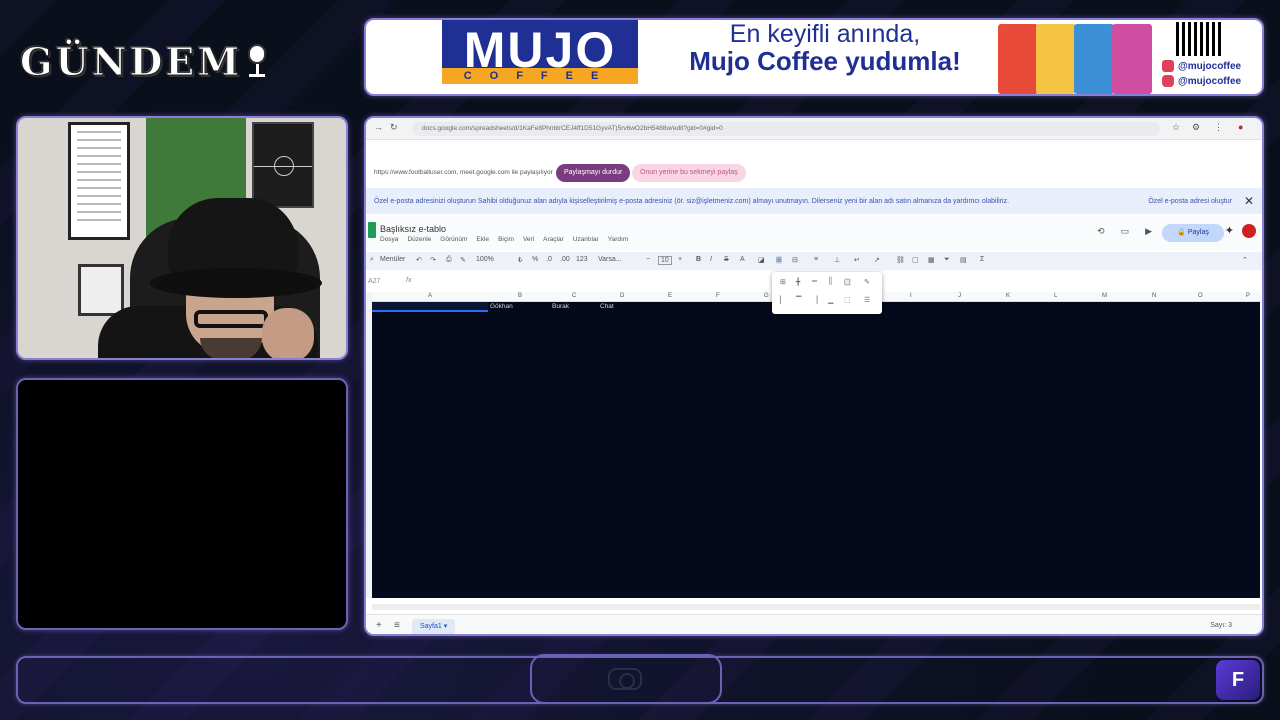  Describe the element at coordinates (816, 259) in the screenshot. I see `align-icon: ≡` at that location.